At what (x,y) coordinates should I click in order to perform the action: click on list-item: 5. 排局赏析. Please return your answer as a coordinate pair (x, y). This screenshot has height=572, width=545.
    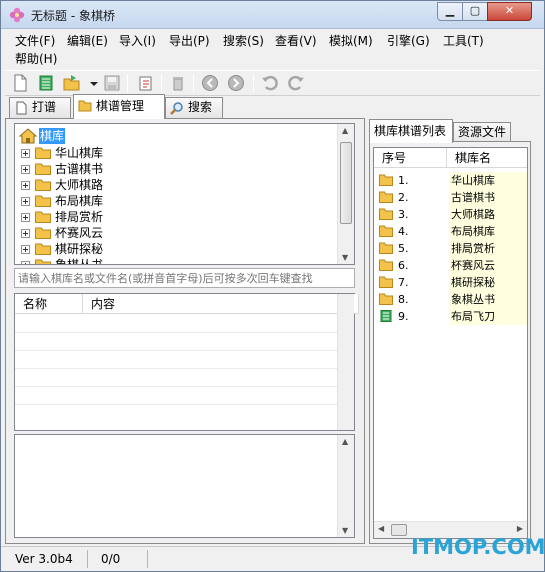
    Looking at the image, I should click on (450, 248).